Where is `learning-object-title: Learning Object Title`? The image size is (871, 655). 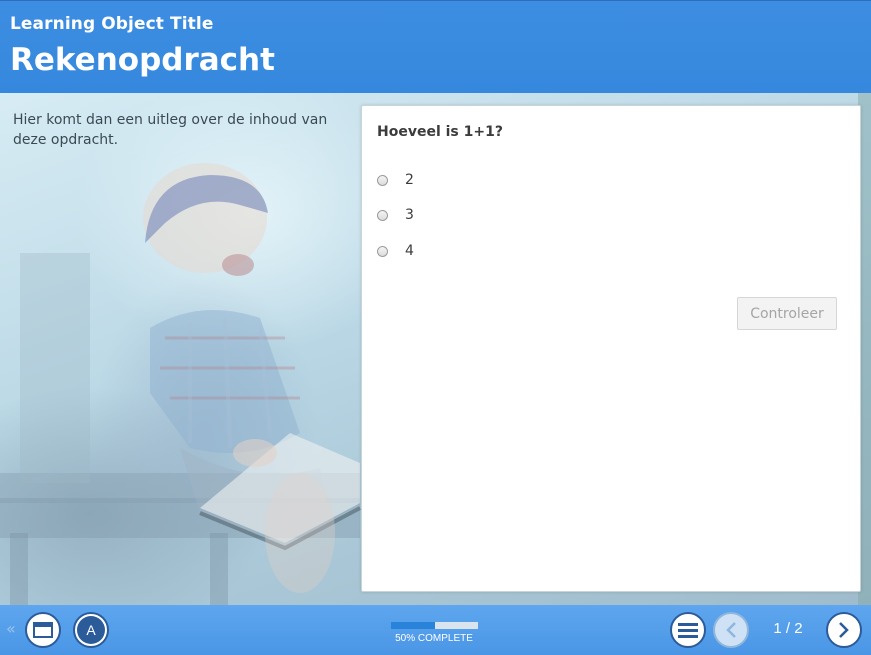
learning-object-title: Learning Object Title is located at coordinates (112, 24).